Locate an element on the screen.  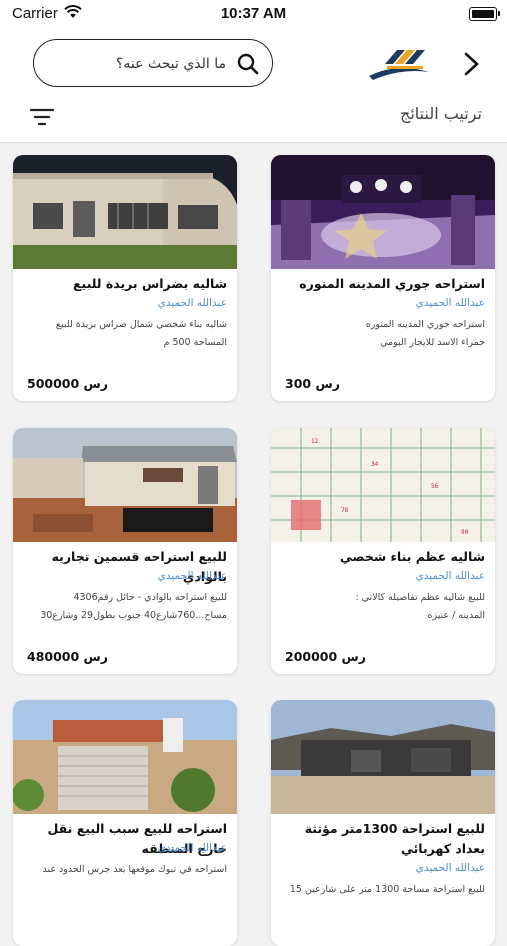
status-bar: Carrier 10:37 AM is located at coordinates (253, 15).